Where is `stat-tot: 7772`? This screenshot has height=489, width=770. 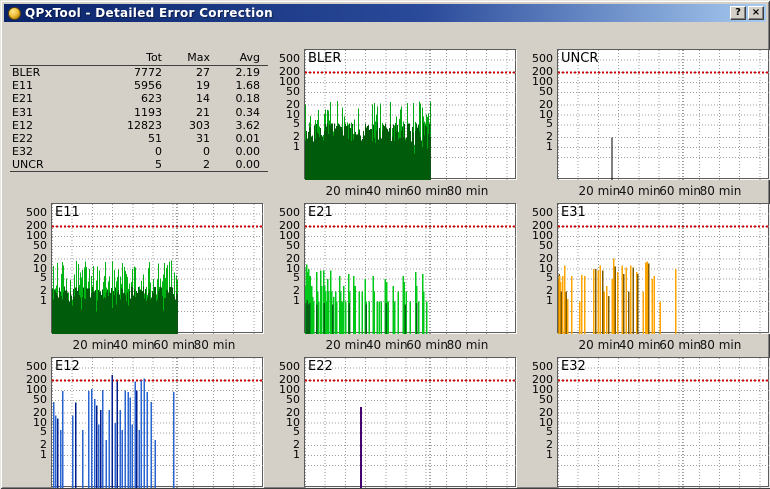
stat-tot: 7772 is located at coordinates (148, 73).